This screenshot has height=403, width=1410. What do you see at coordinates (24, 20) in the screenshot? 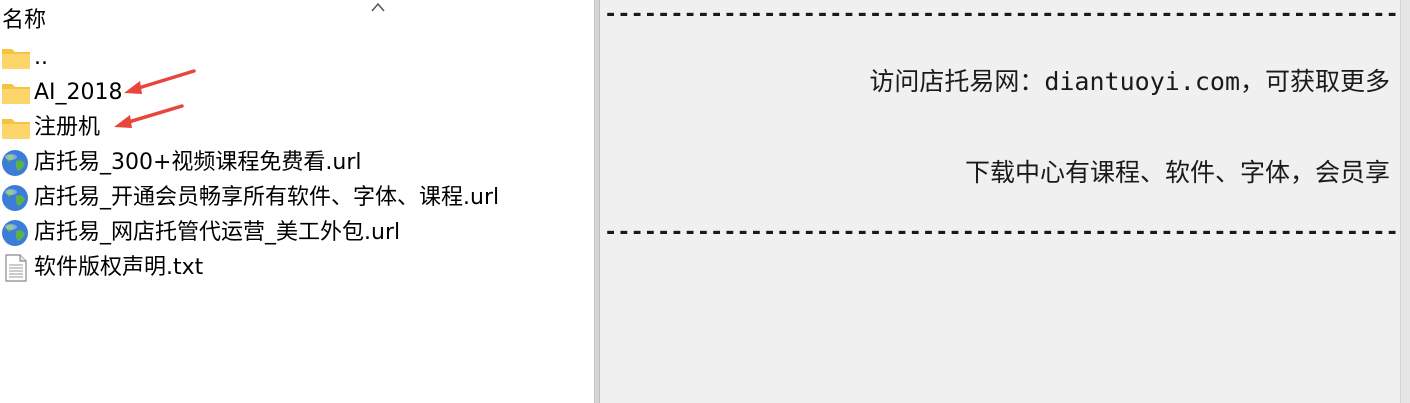
I see `name-column-label: 名称` at bounding box center [24, 20].